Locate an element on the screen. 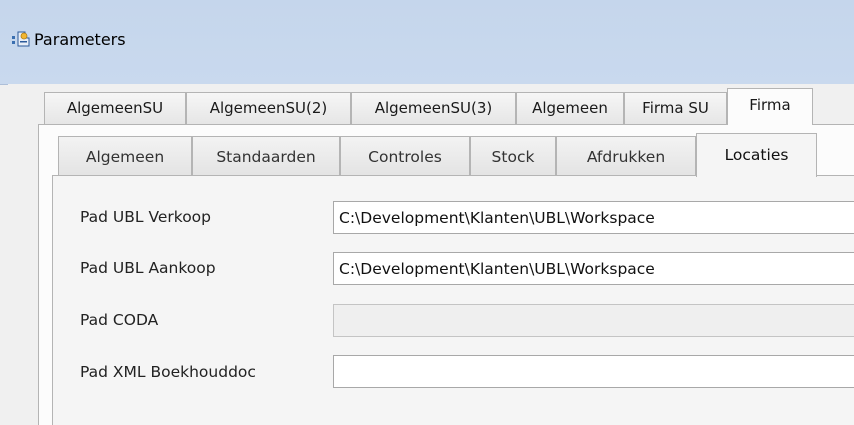  pad-xml-boekhouddoc-input is located at coordinates (593, 371).